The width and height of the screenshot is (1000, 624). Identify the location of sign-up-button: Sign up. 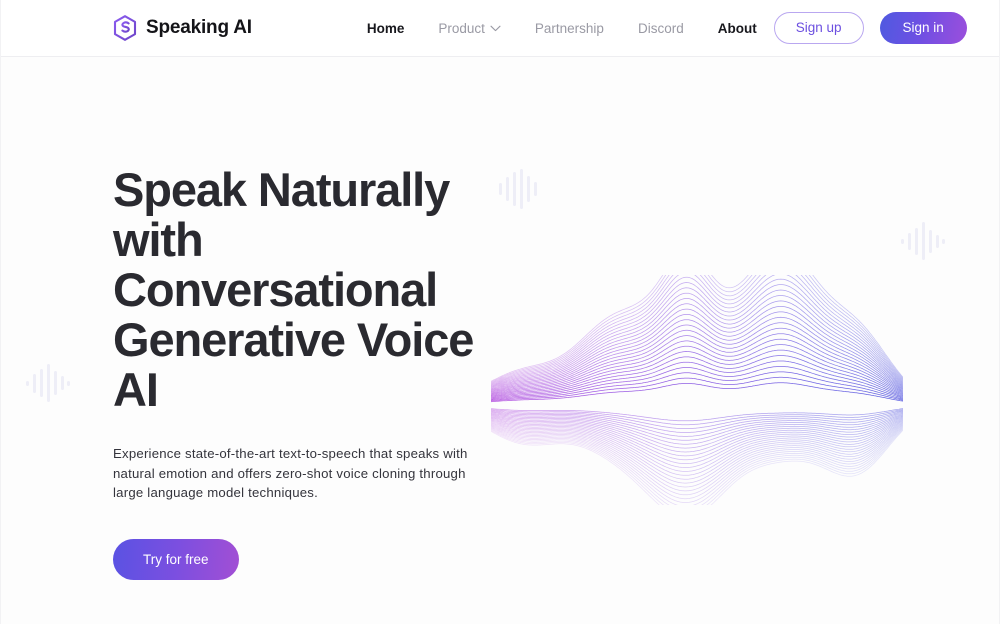
(818, 28).